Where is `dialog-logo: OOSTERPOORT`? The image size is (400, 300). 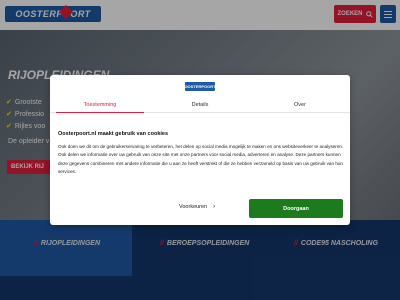 dialog-logo: OOSTERPOORT is located at coordinates (200, 86).